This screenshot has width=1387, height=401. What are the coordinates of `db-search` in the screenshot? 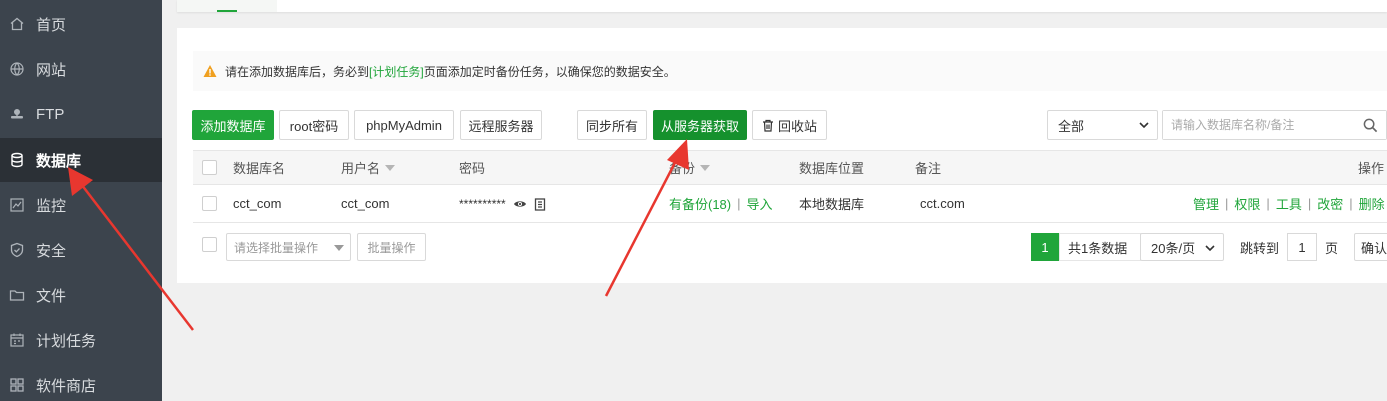 It's located at (1274, 125).